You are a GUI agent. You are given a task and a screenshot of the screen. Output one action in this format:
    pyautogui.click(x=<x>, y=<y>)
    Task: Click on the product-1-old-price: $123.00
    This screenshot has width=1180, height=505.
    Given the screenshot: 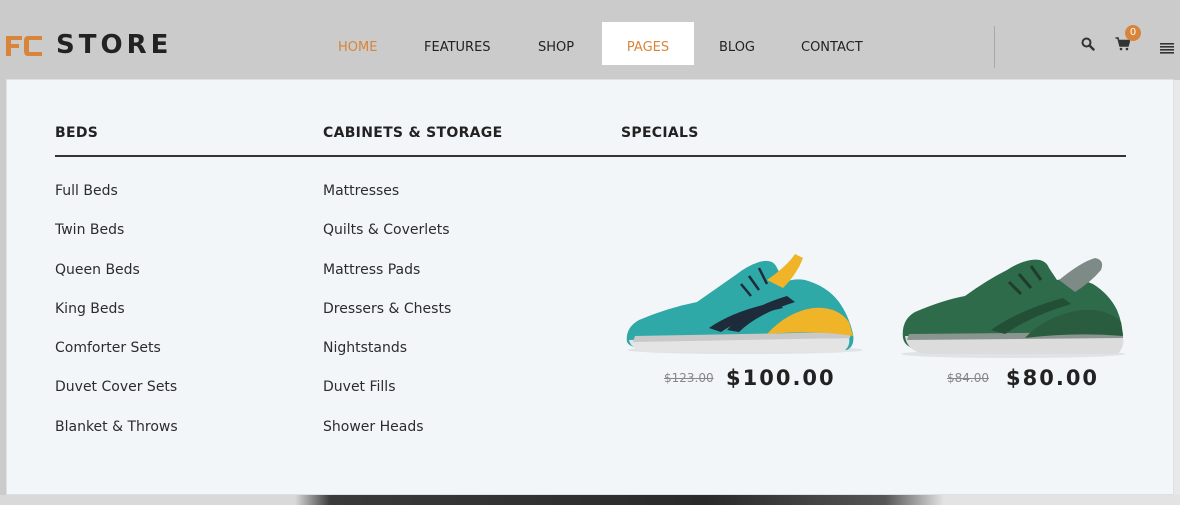 What is the action you would take?
    pyautogui.click(x=689, y=378)
    